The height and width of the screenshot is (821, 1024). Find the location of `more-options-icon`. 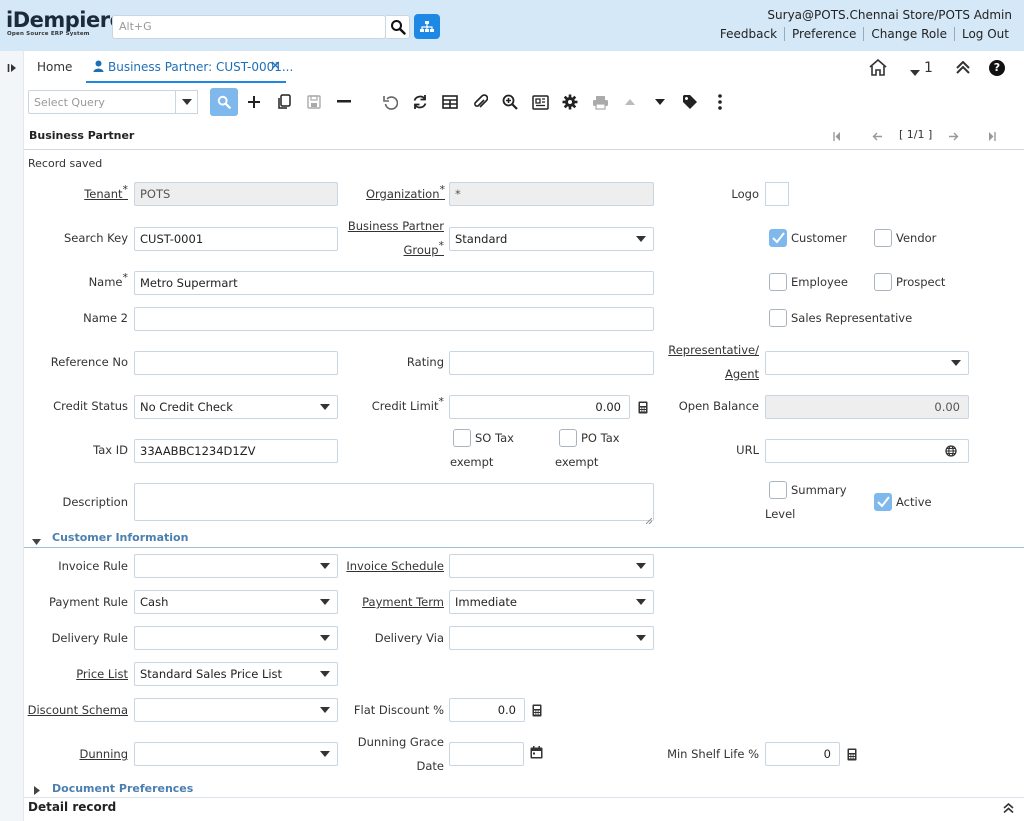

more-options-icon is located at coordinates (720, 102).